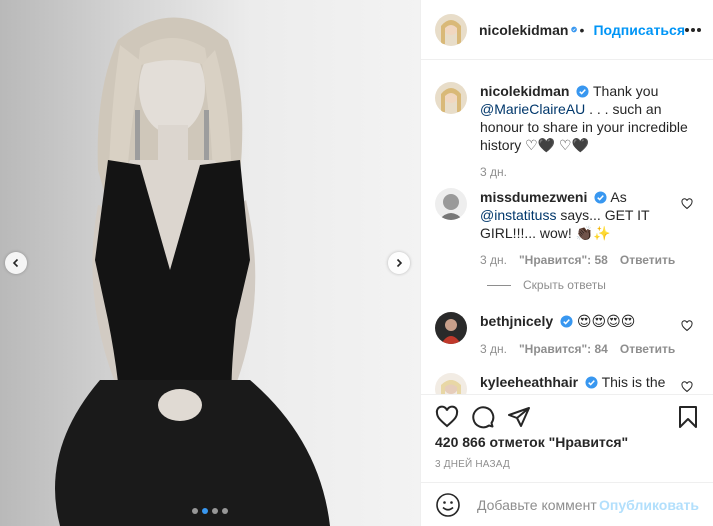 Image resolution: width=713 pixels, height=526 pixels. Describe the element at coordinates (639, 30) in the screenshot. I see `follow-button: Подписаться` at that location.